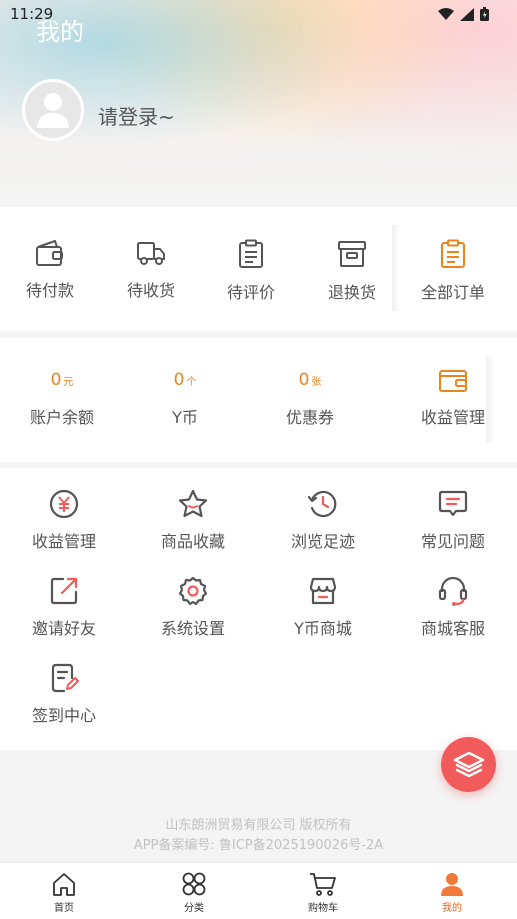 This screenshot has height=919, width=517. What do you see at coordinates (64, 504) in the screenshot?
I see `yuan-icon` at bounding box center [64, 504].